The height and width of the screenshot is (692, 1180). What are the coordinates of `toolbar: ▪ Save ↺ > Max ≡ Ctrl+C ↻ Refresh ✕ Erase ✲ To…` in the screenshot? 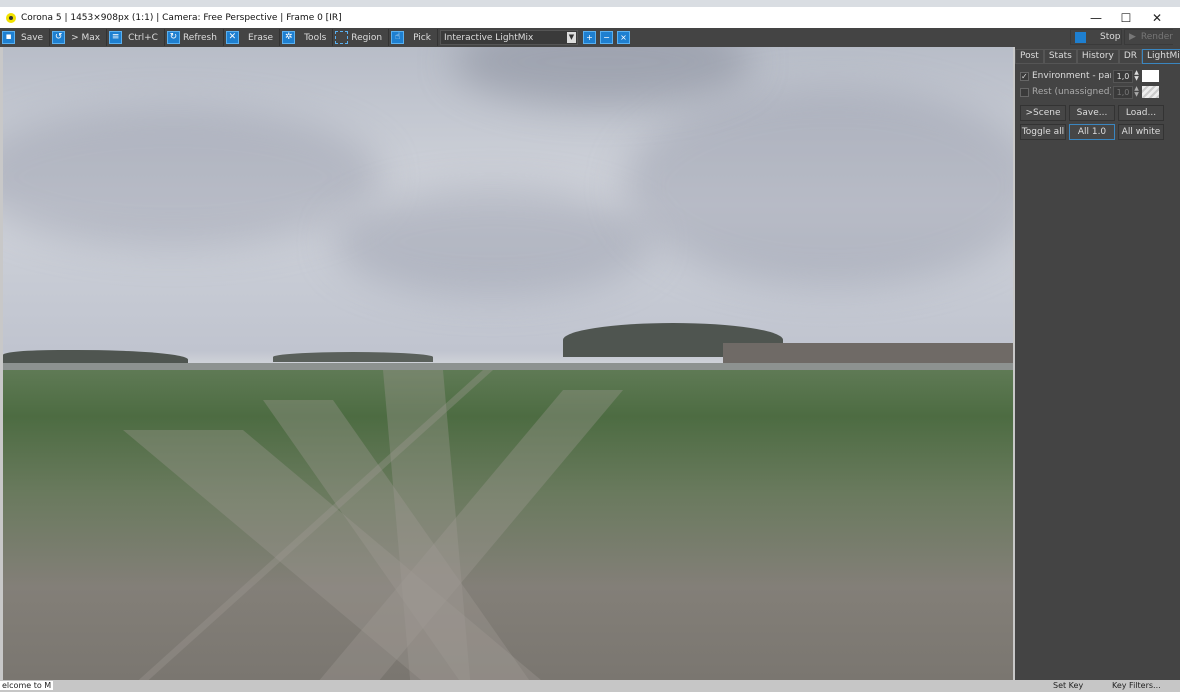 It's located at (590, 37).